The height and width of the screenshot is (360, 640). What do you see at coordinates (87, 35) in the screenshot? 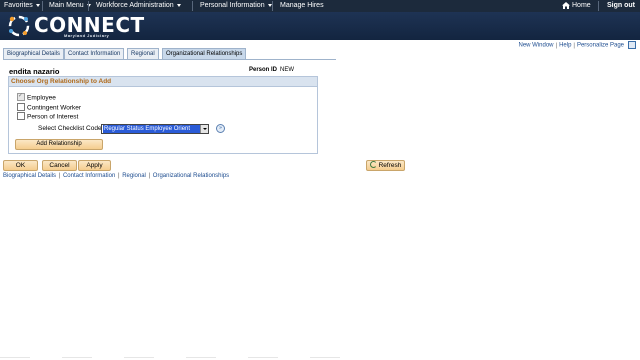
I see `banner-subtitle: Maryland Judiciary` at bounding box center [87, 35].